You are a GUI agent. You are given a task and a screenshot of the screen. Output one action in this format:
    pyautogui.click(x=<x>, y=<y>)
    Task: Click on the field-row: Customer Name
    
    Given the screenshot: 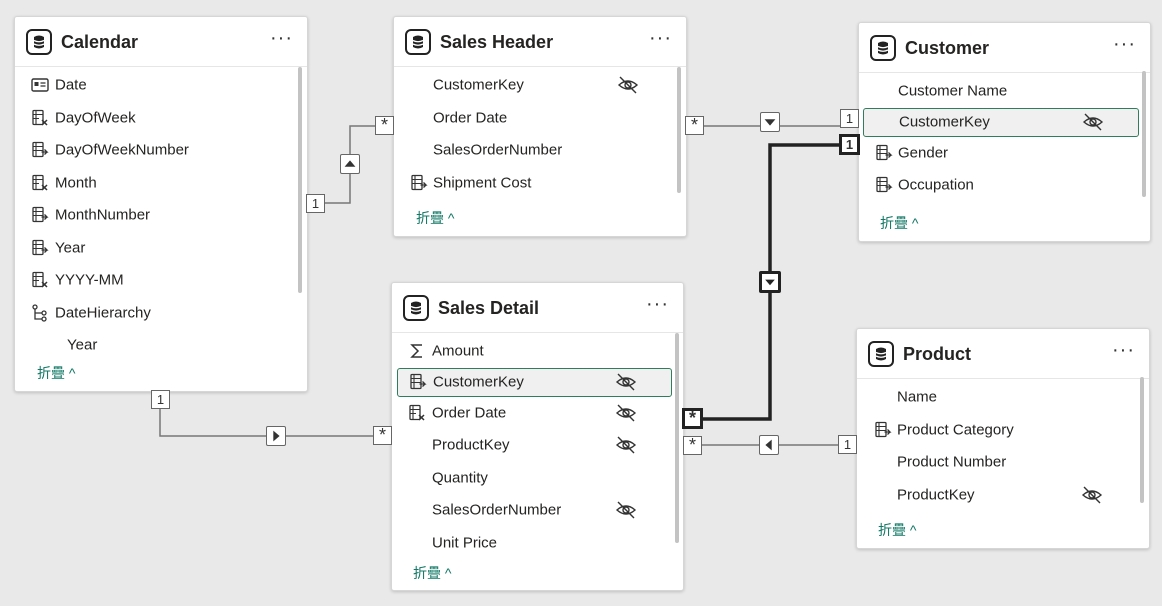 What is the action you would take?
    pyautogui.click(x=1004, y=91)
    